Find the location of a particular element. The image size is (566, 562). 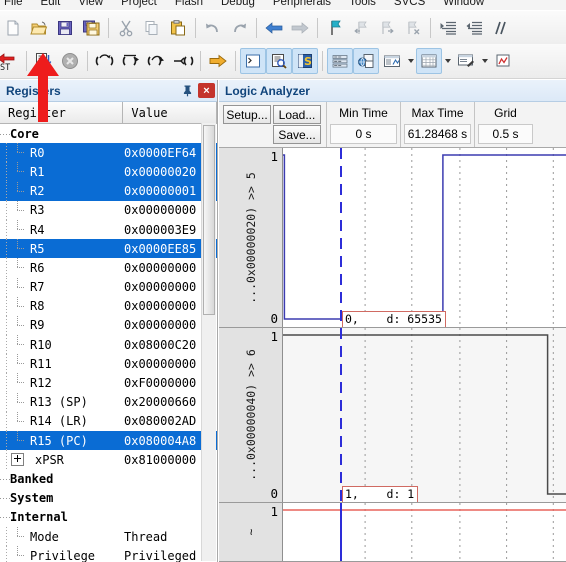

menu-item-window: Window is located at coordinates (463, 5).